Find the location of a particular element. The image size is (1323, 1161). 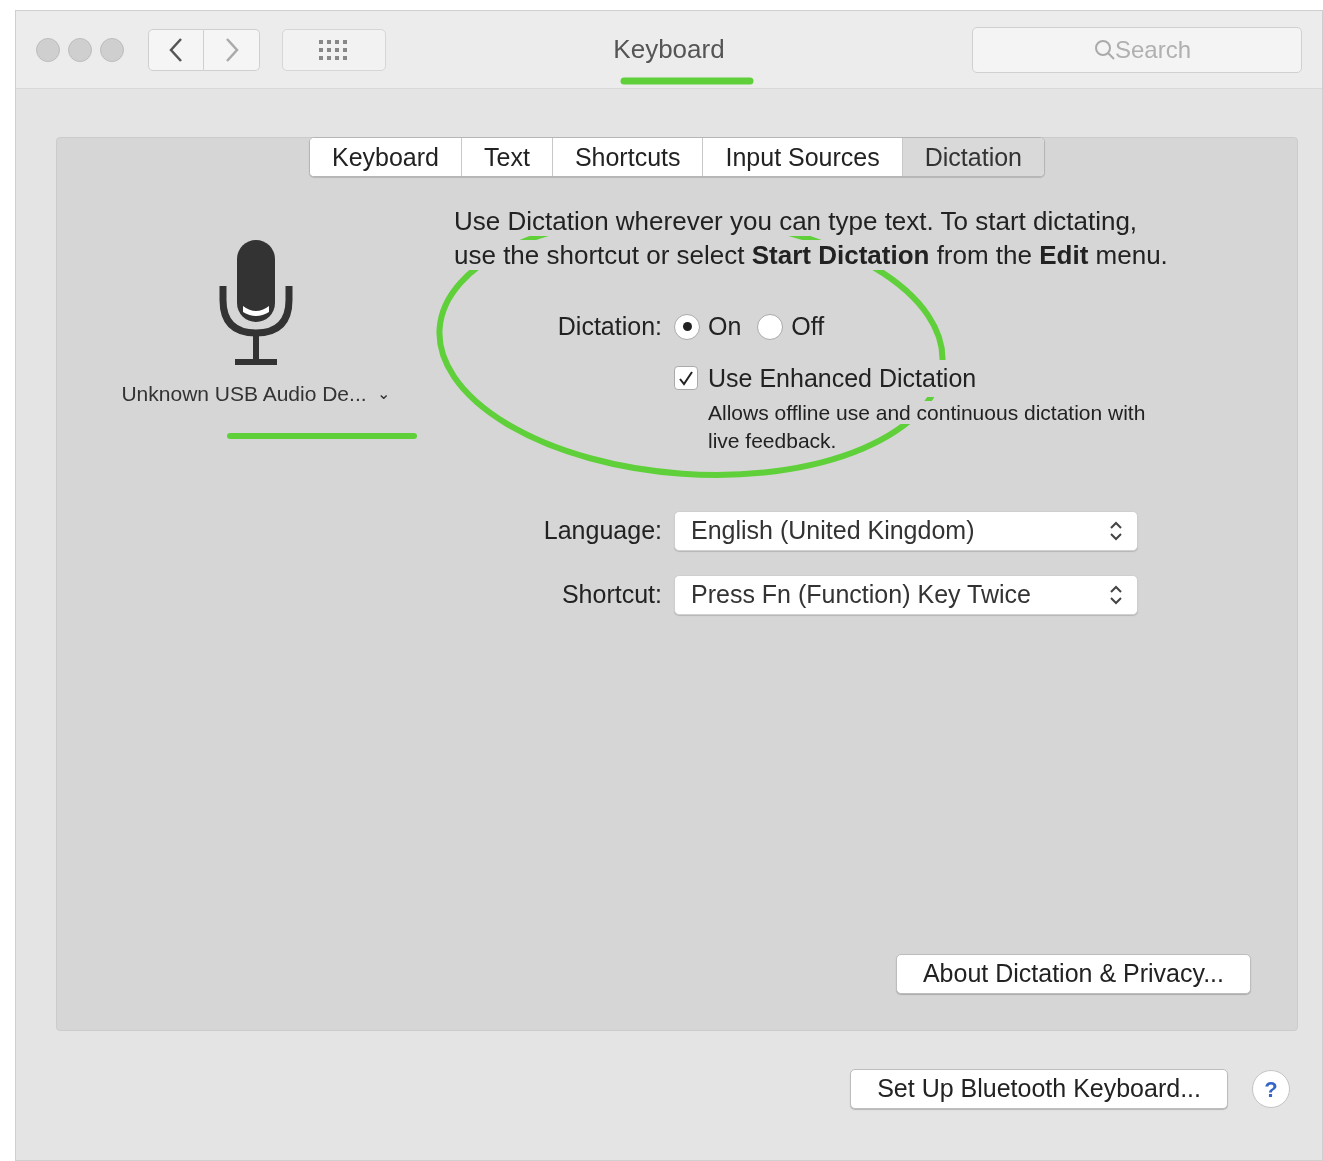

input-device-menu: Unknown USB Audio De... ⌄ is located at coordinates (255, 394).